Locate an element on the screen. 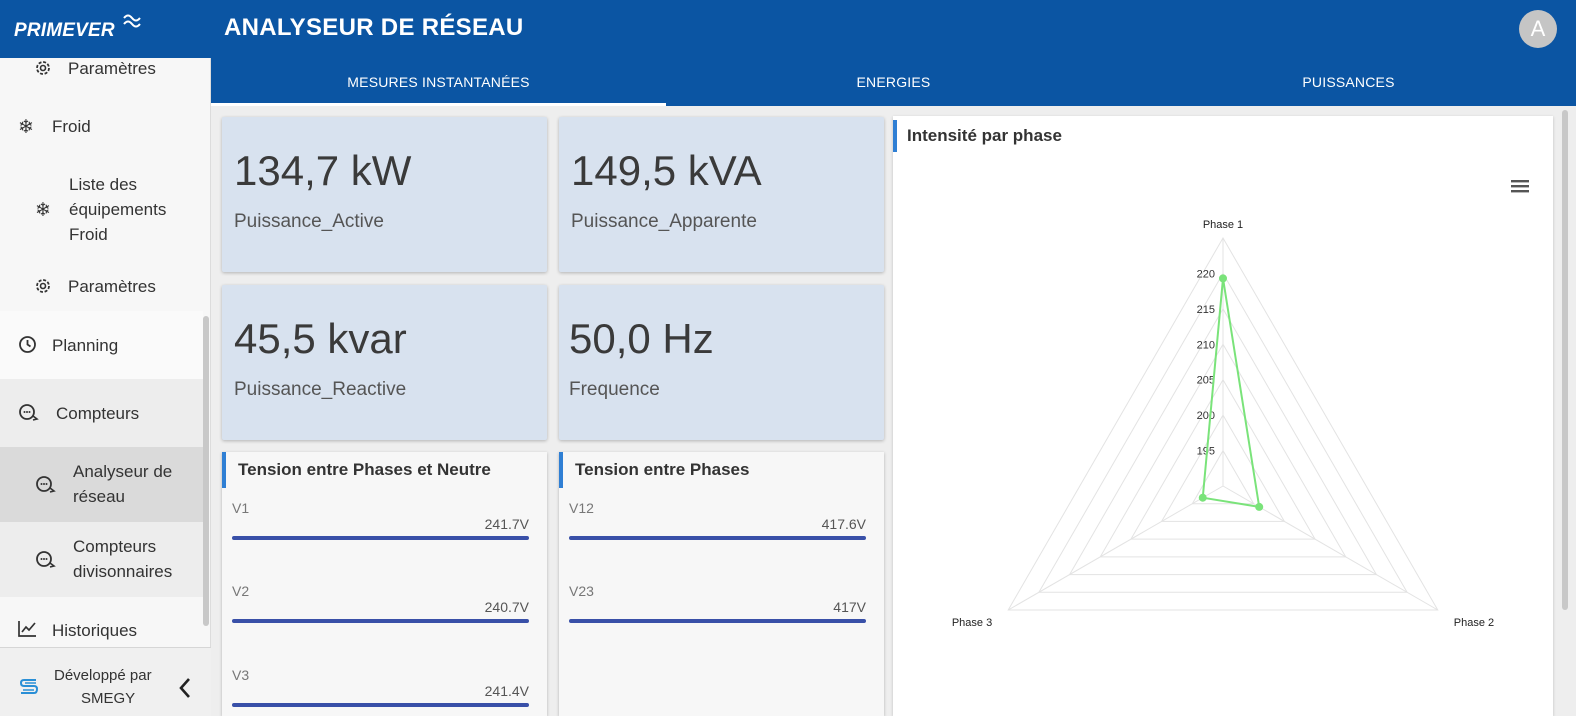 Image resolution: width=1576 pixels, height=716 pixels. panel-tension-phases: Tension entre Phases V12 417.6V V23 417V is located at coordinates (721, 584).